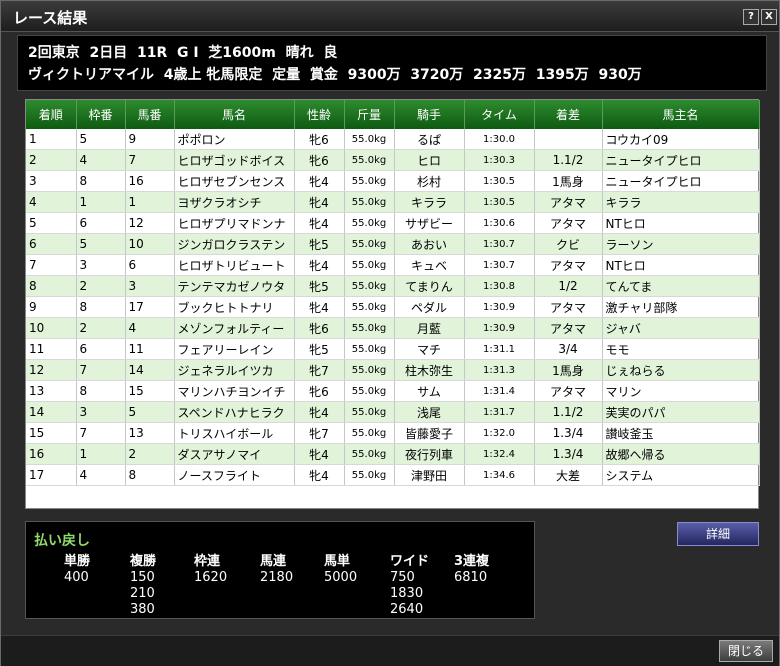 The image size is (780, 666). What do you see at coordinates (234, 114) in the screenshot?
I see `column-header: 馬名` at bounding box center [234, 114].